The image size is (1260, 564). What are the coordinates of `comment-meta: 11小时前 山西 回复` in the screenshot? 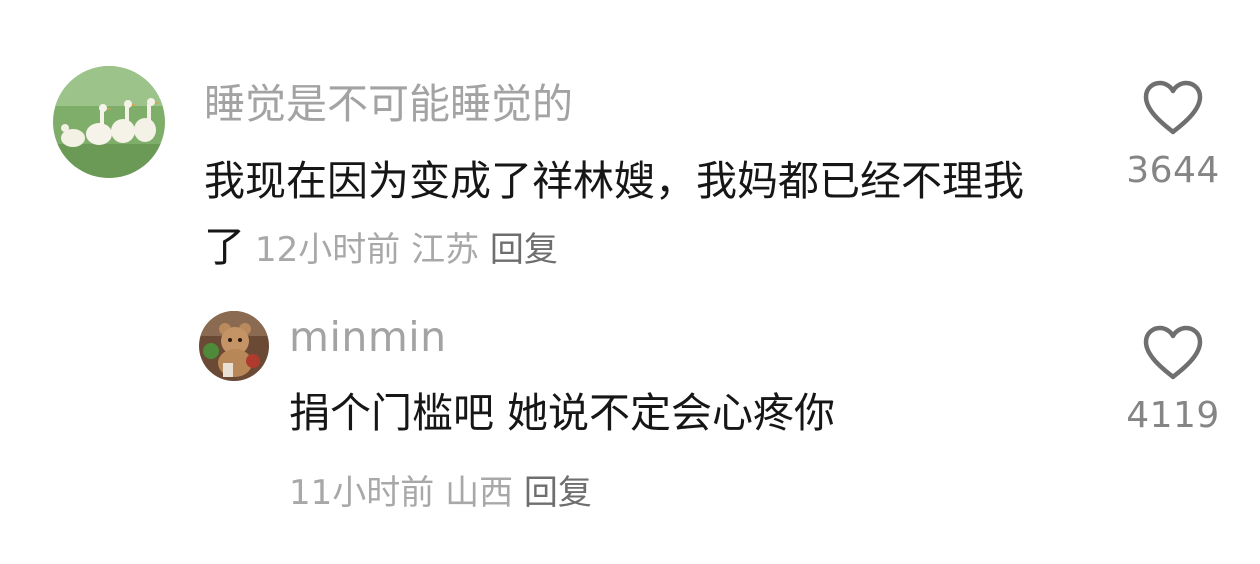 It's located at (440, 489).